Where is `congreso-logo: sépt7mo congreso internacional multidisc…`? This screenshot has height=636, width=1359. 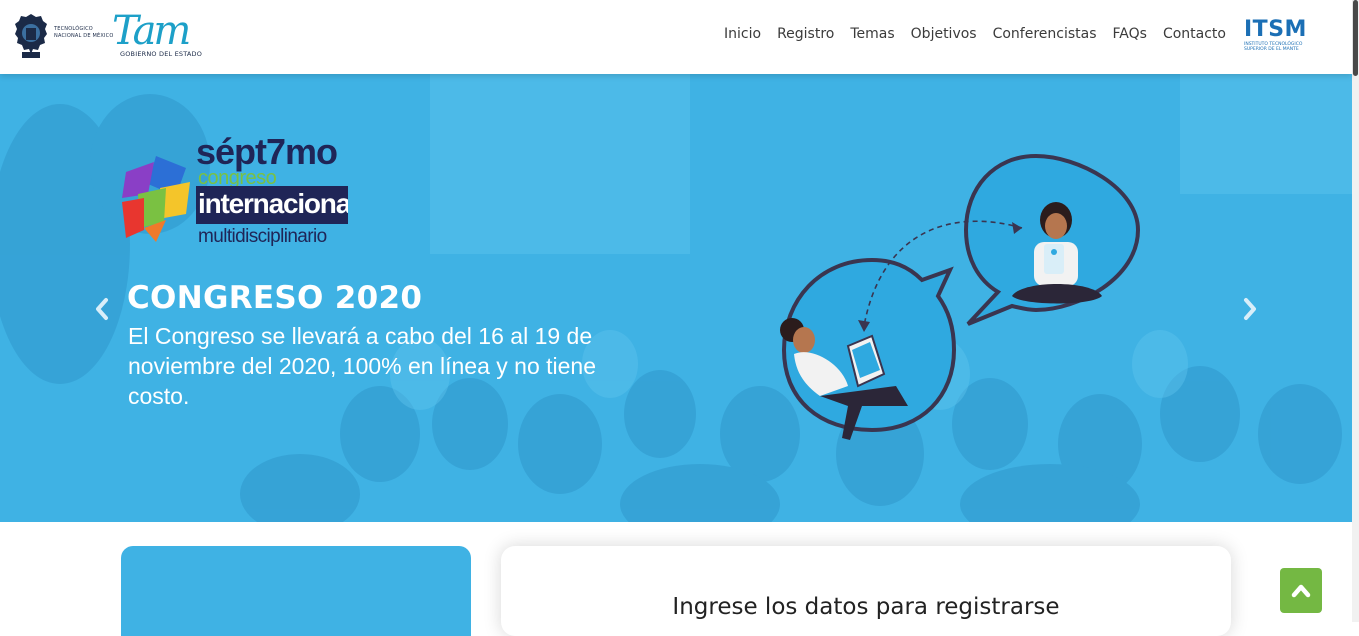 congreso-logo: sépt7mo congreso internacional multidisc… is located at coordinates (240, 194).